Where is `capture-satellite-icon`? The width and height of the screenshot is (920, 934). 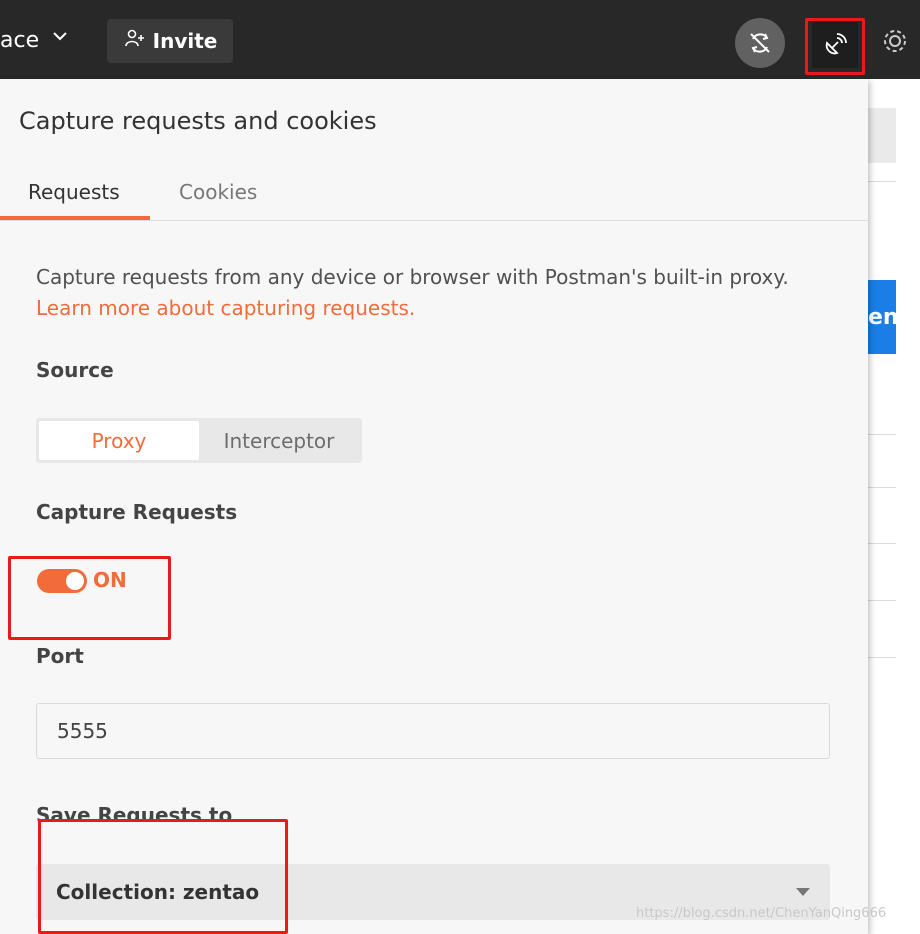
capture-satellite-icon is located at coordinates (835, 45).